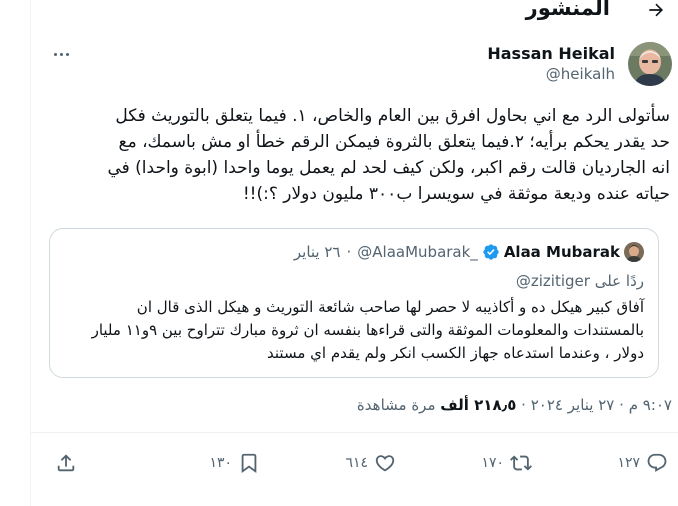 Image resolution: width=678 pixels, height=506 pixels. I want to click on like-count: ٦١٤, so click(356, 463).